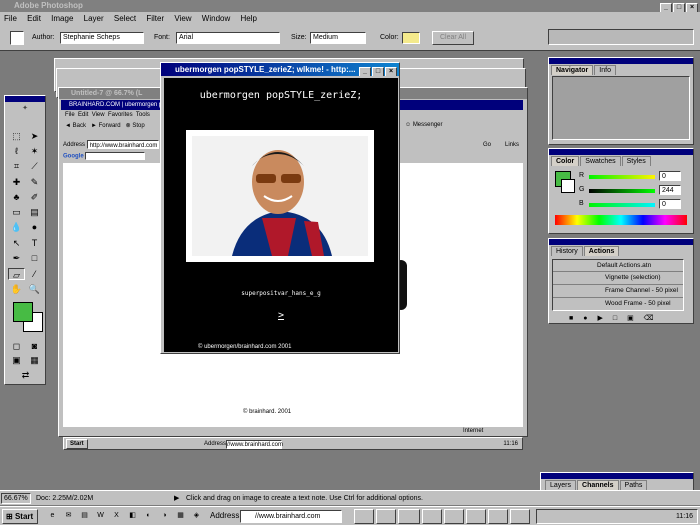 The height and width of the screenshot is (525, 700). I want to click on explorer-icon: ▤, so click(84, 516).